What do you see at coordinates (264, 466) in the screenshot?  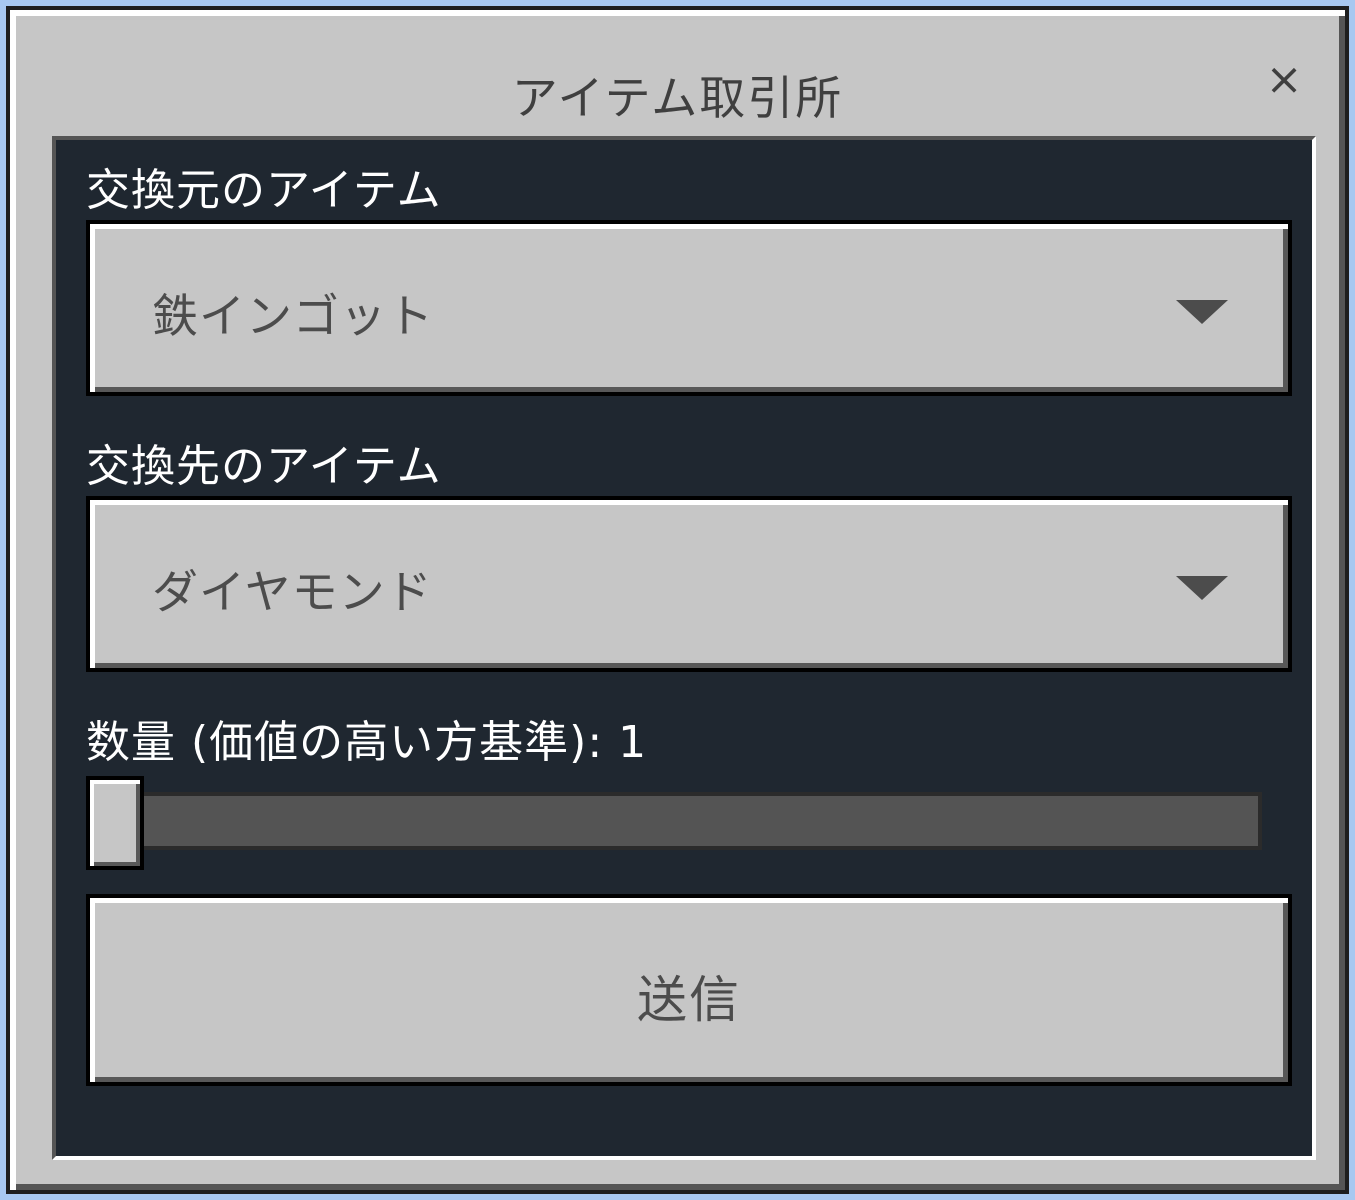 I see `target-item-label: 交換先のアイテム` at bounding box center [264, 466].